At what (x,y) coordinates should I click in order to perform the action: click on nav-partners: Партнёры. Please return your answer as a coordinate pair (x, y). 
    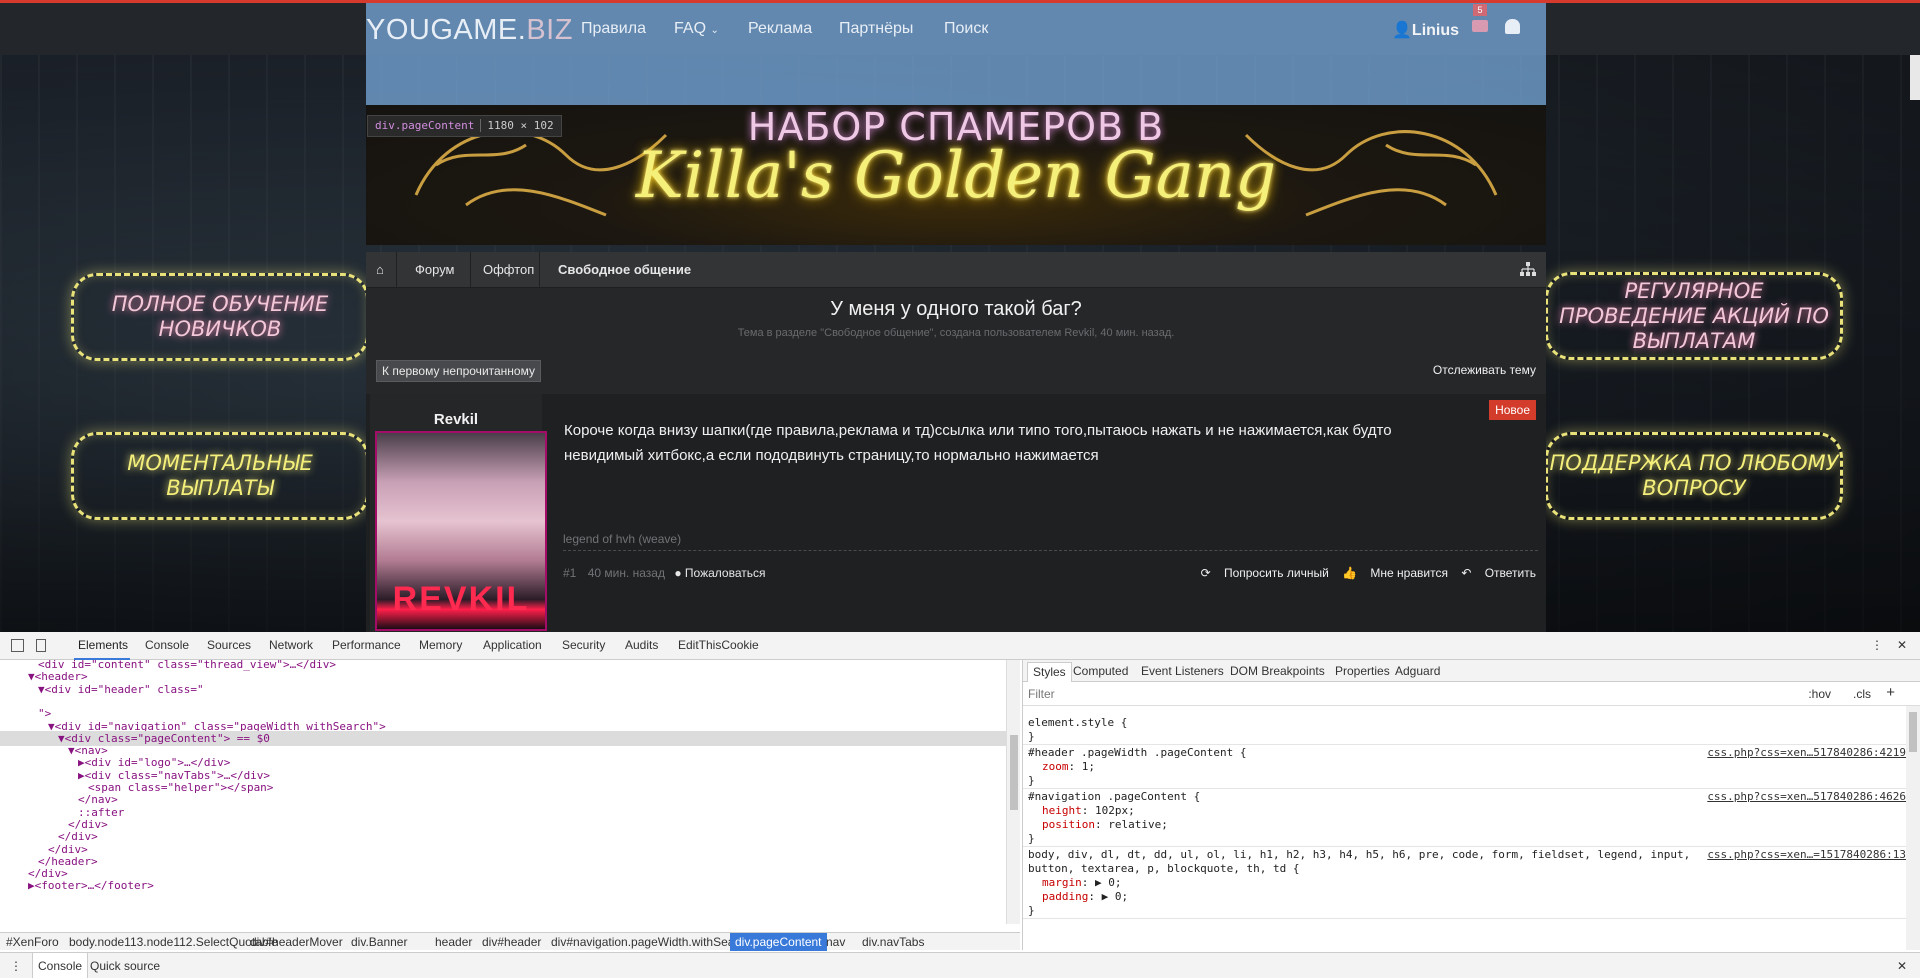
    Looking at the image, I should click on (876, 29).